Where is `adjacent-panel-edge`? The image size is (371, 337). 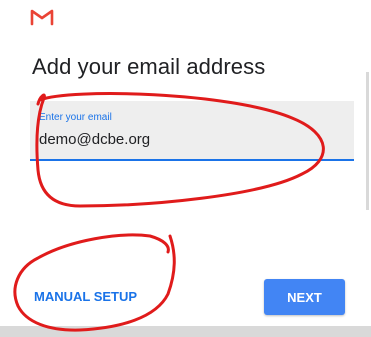 adjacent-panel-edge is located at coordinates (367, 141).